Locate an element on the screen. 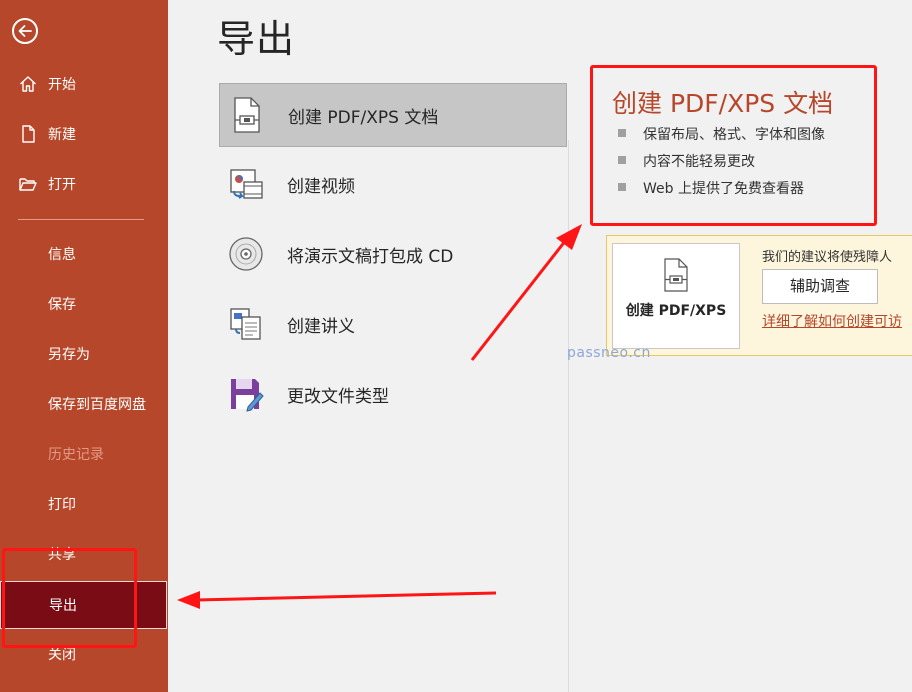 The height and width of the screenshot is (692, 912). create-pdf-xps-button: 创建 PDF/XPS is located at coordinates (676, 296).